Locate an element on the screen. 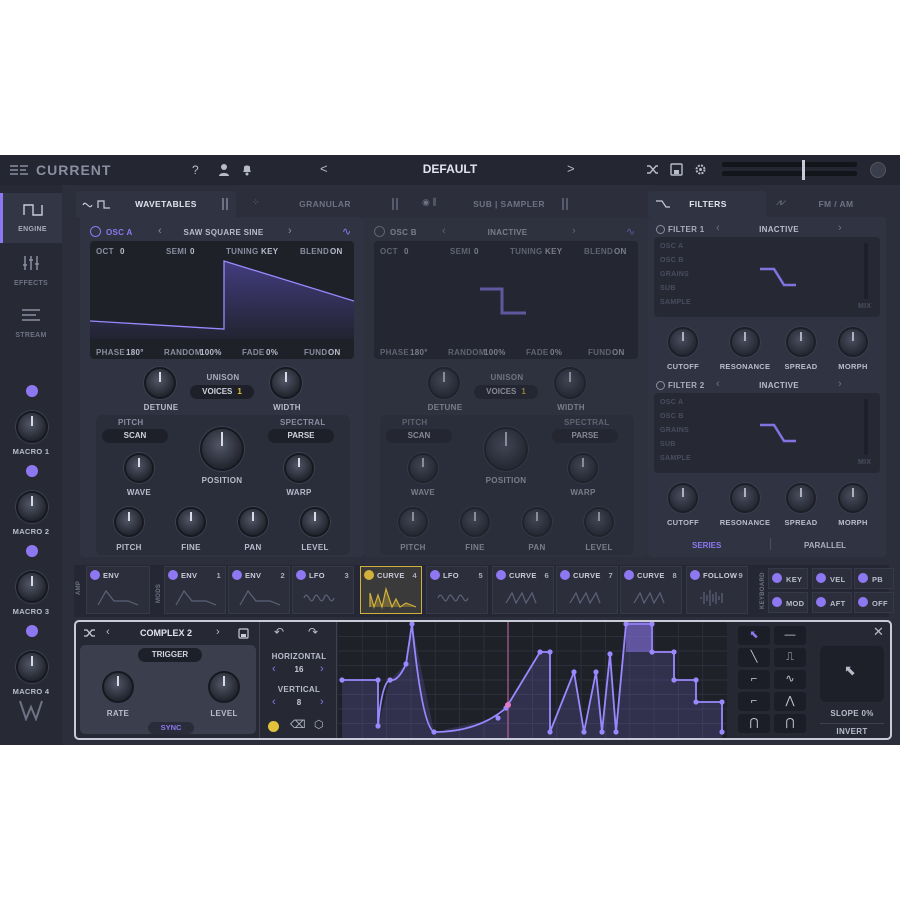 The height and width of the screenshot is (900, 900). mod-slot-curve-4: CURVE 4 is located at coordinates (391, 590).